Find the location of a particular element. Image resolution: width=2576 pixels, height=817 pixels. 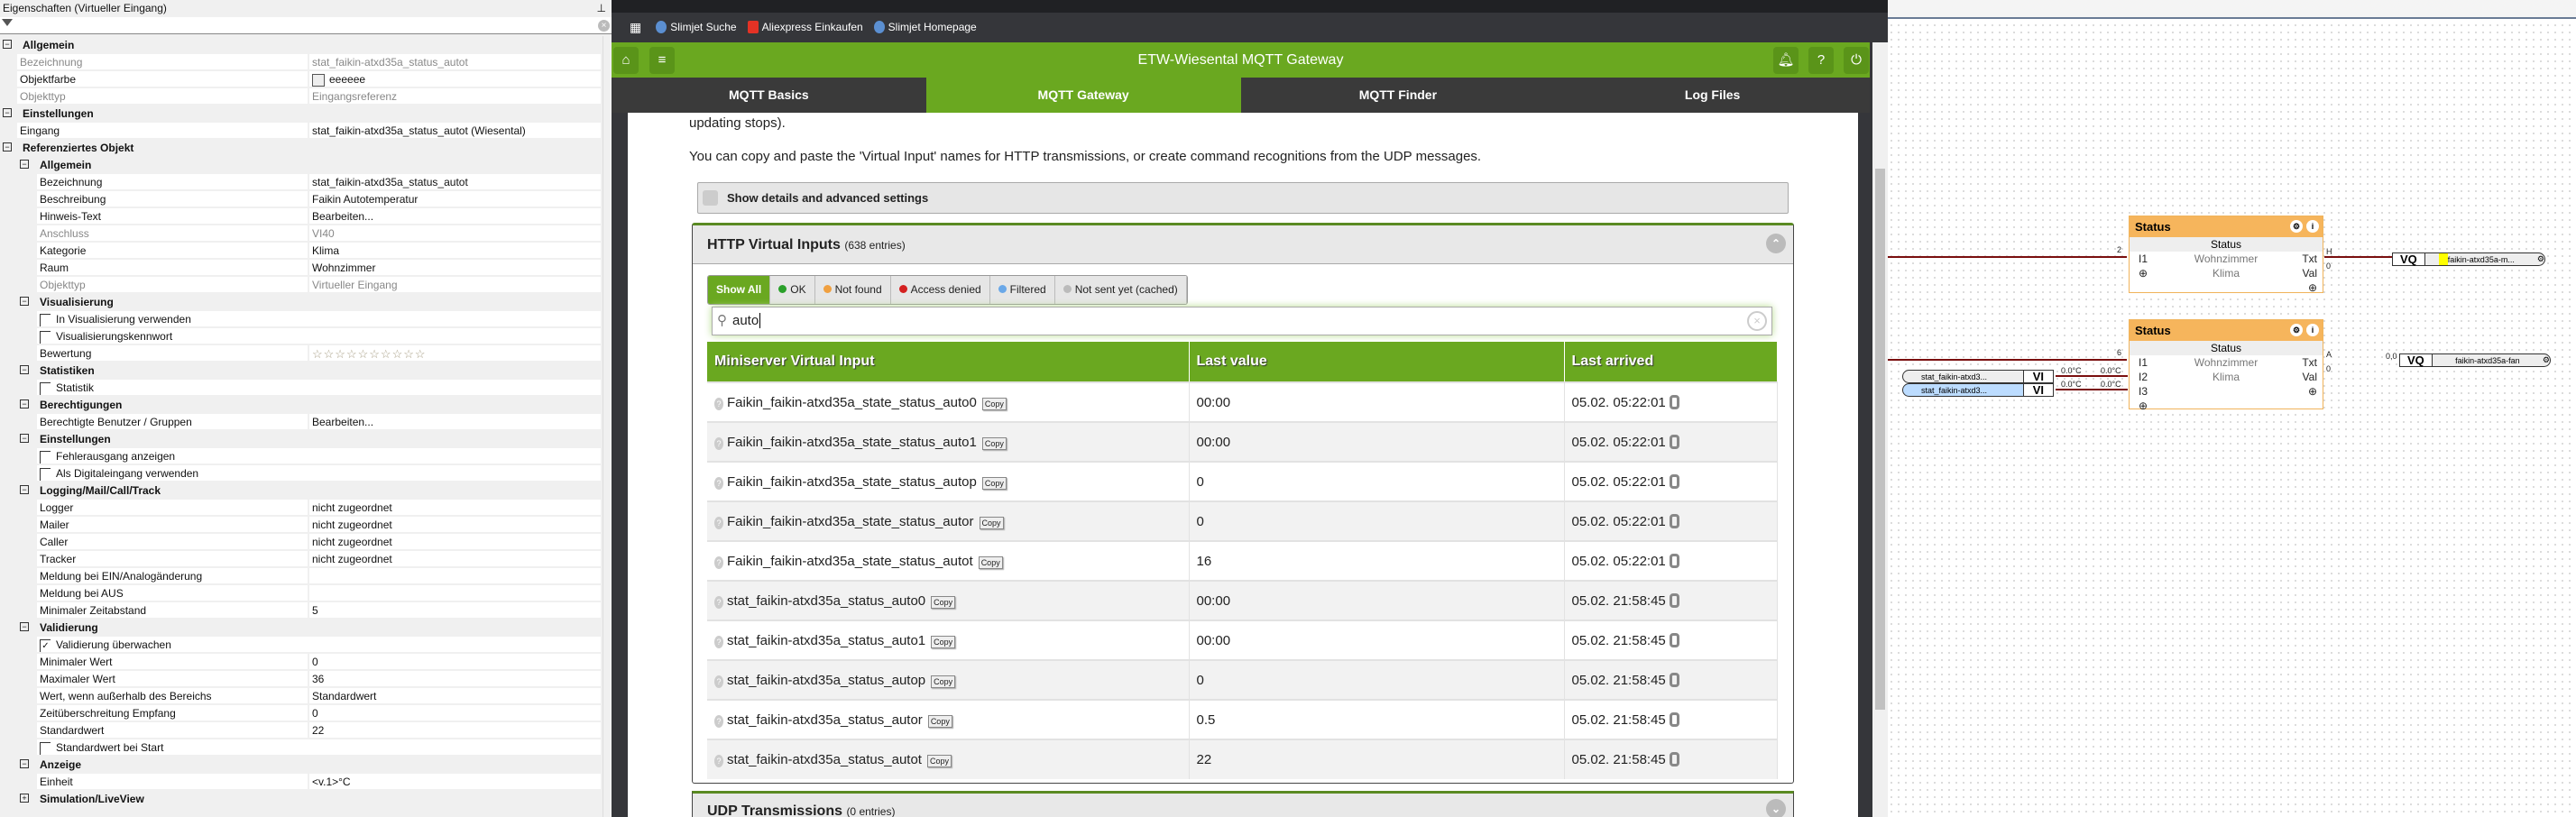

property-value-cell: 0 is located at coordinates (455, 662).